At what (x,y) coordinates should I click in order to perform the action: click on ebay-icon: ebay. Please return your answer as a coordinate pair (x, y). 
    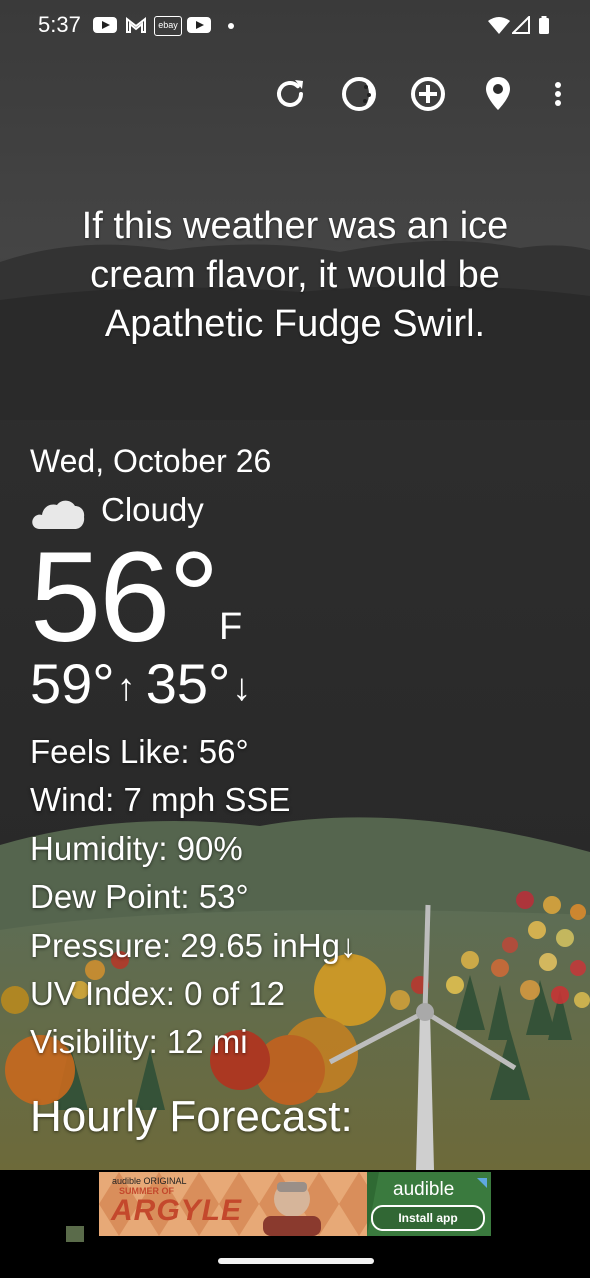
    Looking at the image, I should click on (168, 26).